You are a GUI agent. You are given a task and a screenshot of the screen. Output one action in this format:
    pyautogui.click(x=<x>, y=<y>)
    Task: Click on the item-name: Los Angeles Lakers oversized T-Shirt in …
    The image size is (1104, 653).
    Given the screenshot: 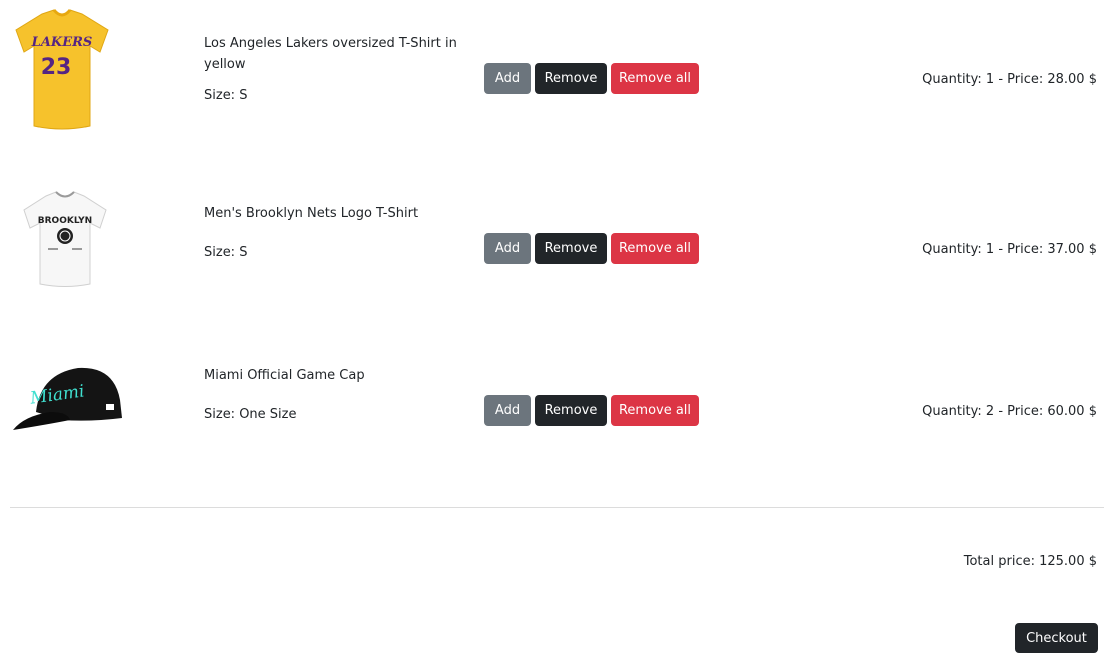 What is the action you would take?
    pyautogui.click(x=330, y=54)
    